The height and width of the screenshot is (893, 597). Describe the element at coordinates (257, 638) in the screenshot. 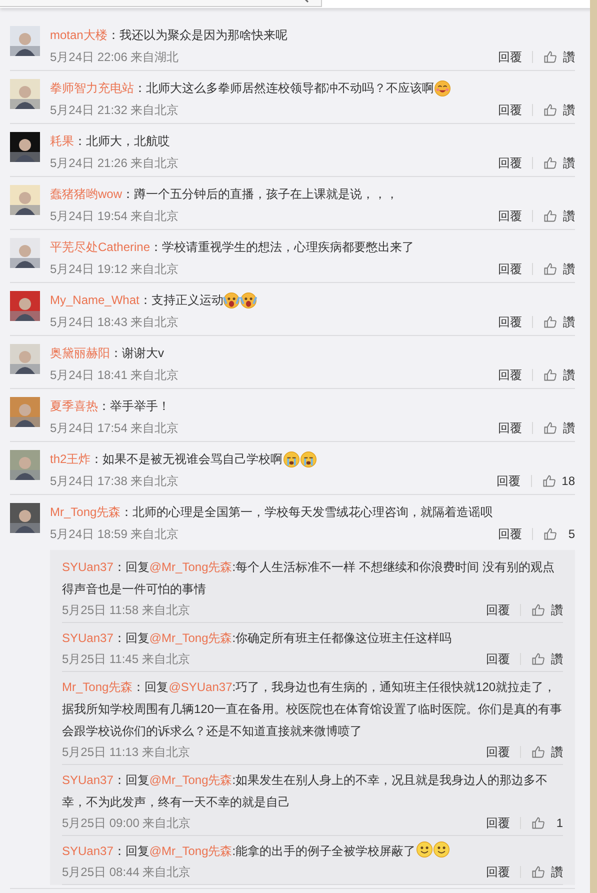

I see `reply-text: SYUan37：回复@Mr_Tong先森:你确定所有班主任都像这位班主任这样吗` at that location.